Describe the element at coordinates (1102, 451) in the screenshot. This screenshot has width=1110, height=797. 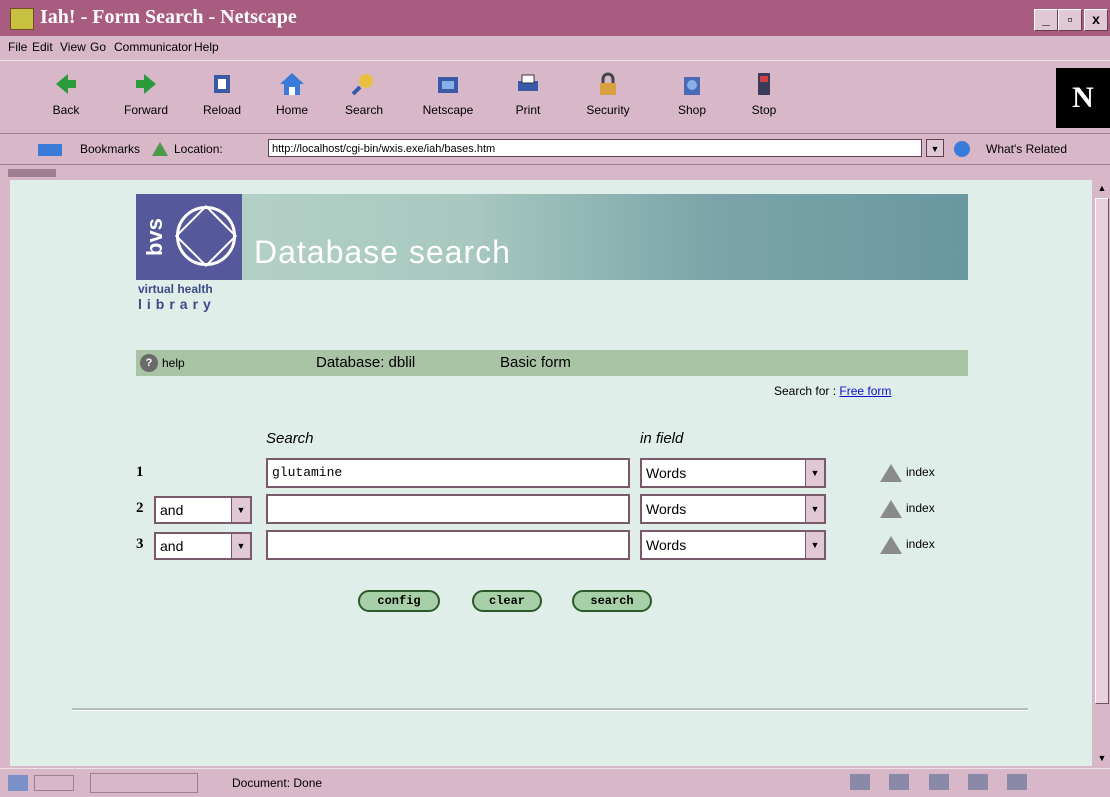
I see `scroll-thumb` at that location.